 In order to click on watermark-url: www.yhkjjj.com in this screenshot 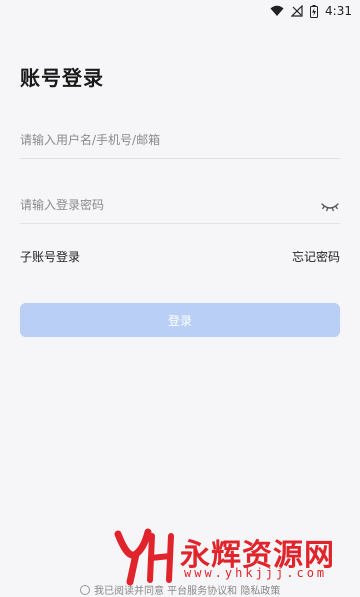, I will do `click(256, 573)`.